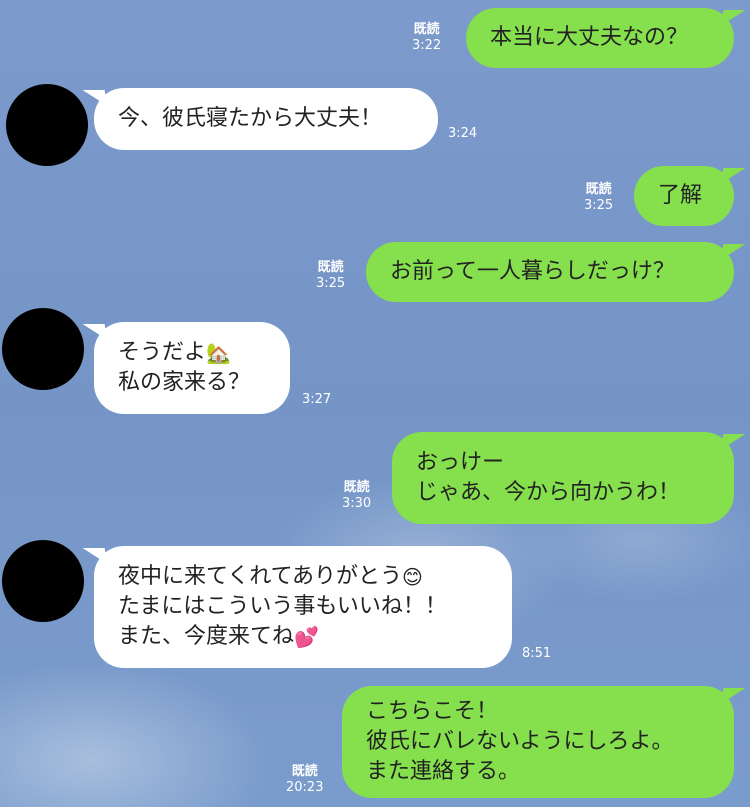 This screenshot has height=807, width=750. What do you see at coordinates (463, 133) in the screenshot?
I see `timestamp: 3:24` at bounding box center [463, 133].